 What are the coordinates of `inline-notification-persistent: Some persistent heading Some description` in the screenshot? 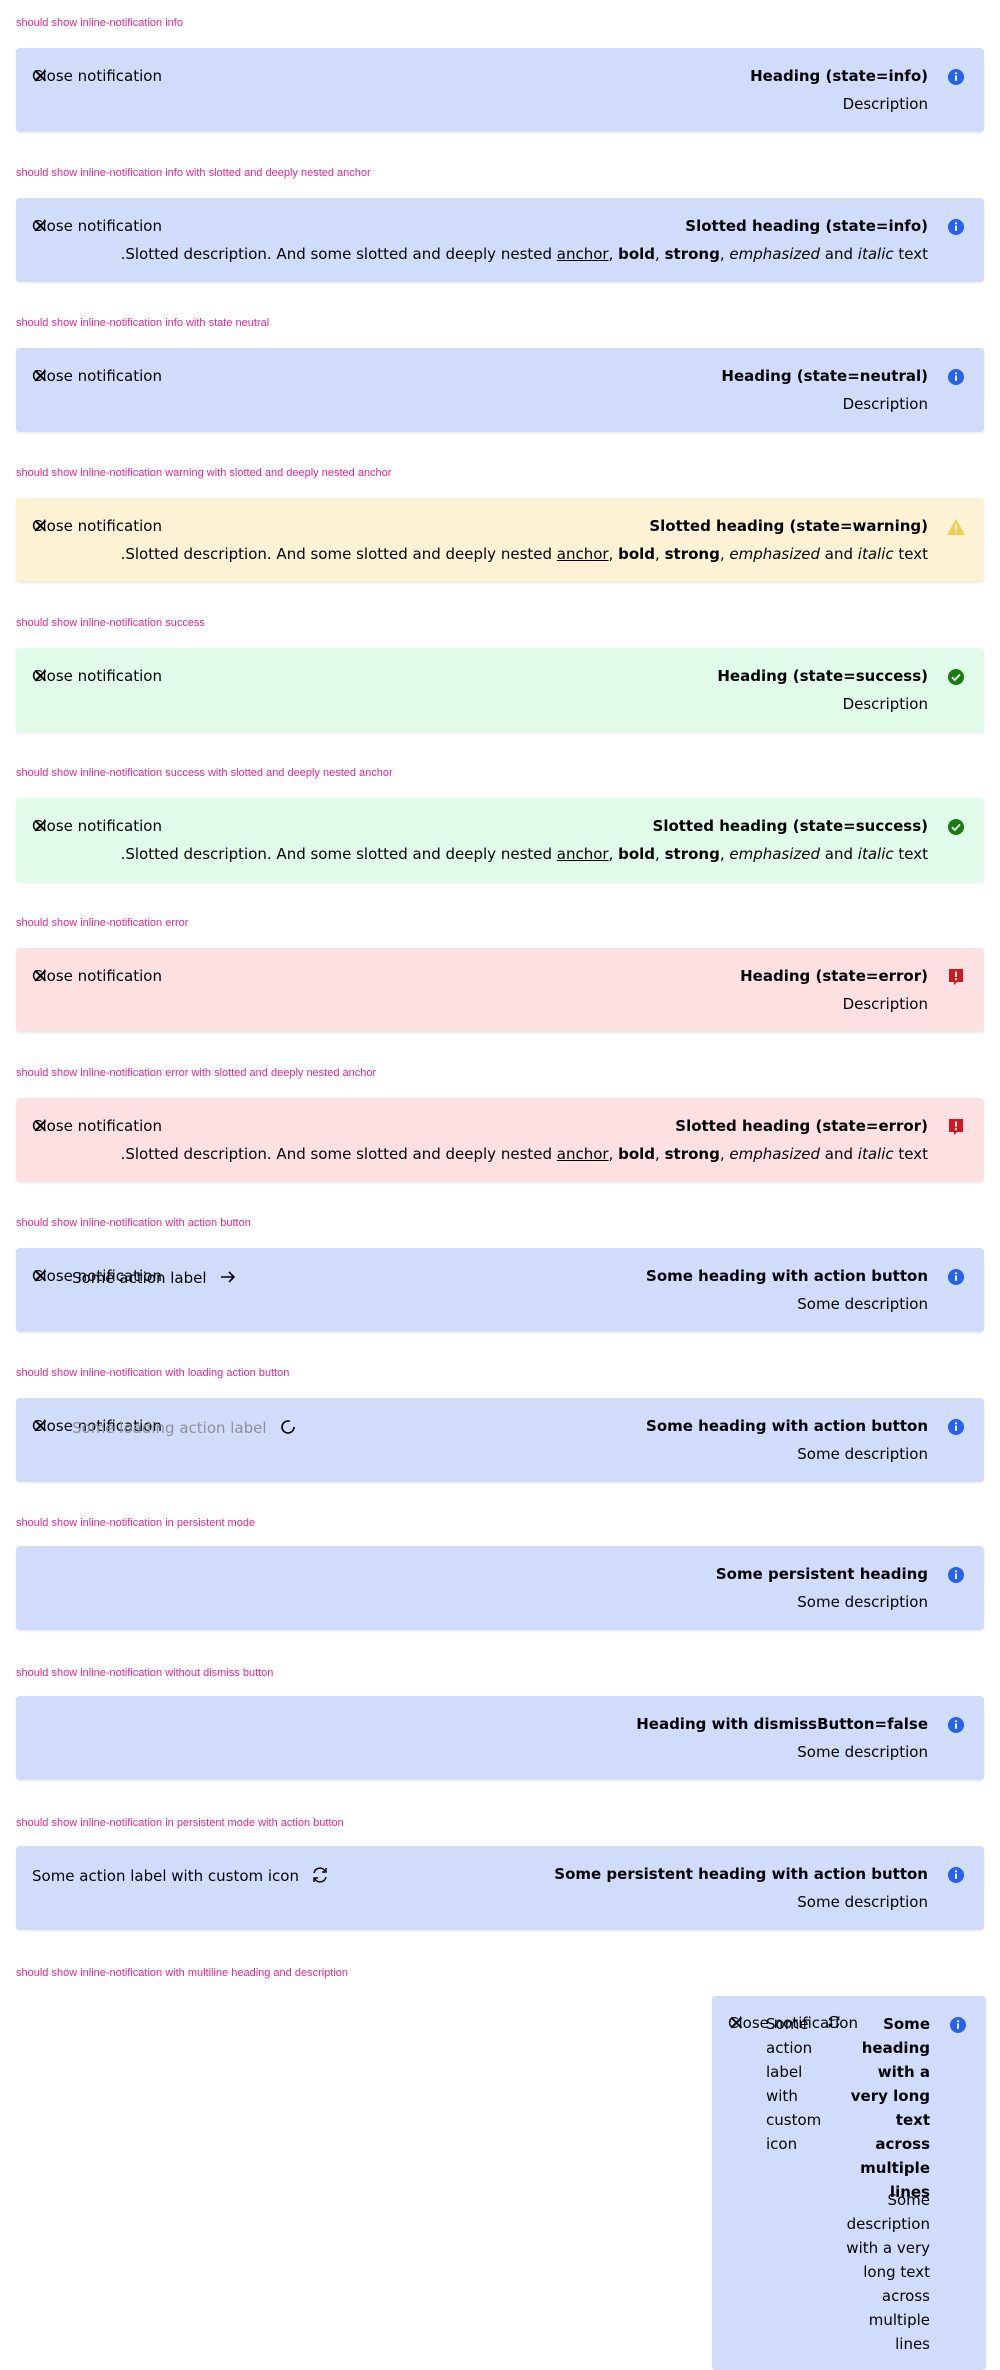 It's located at (500, 1588).